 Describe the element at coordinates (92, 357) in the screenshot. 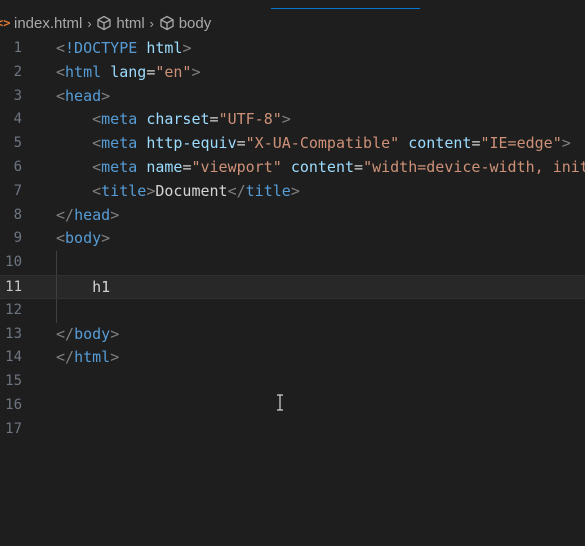

I see `code-token: html` at that location.